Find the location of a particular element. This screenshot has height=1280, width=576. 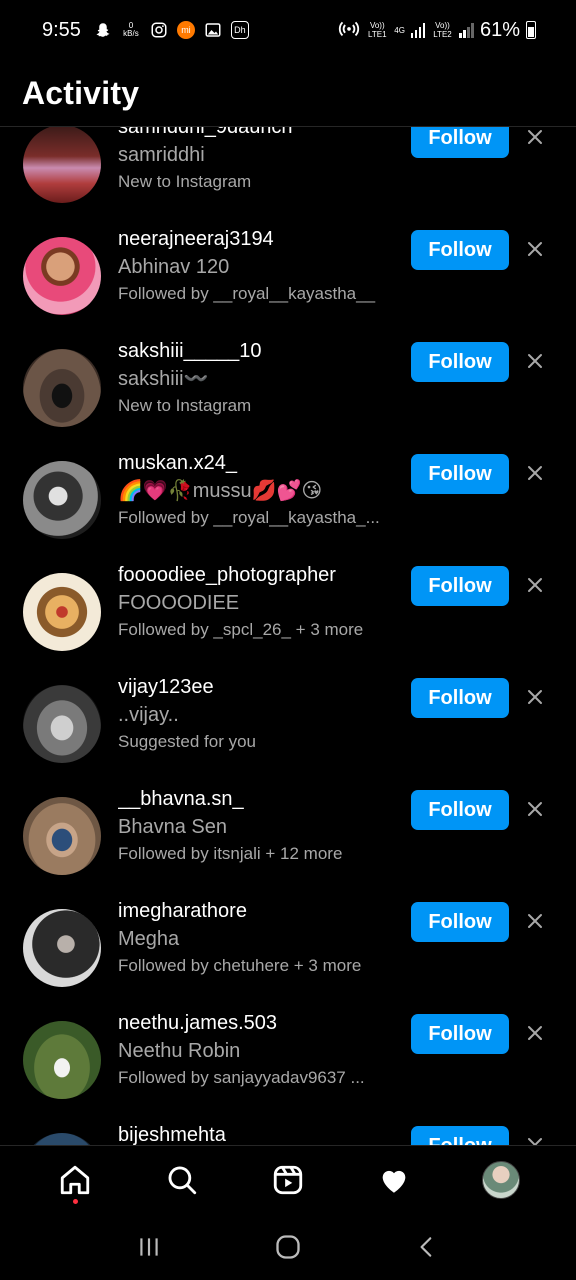

bottom-nav is located at coordinates (288, 1180).